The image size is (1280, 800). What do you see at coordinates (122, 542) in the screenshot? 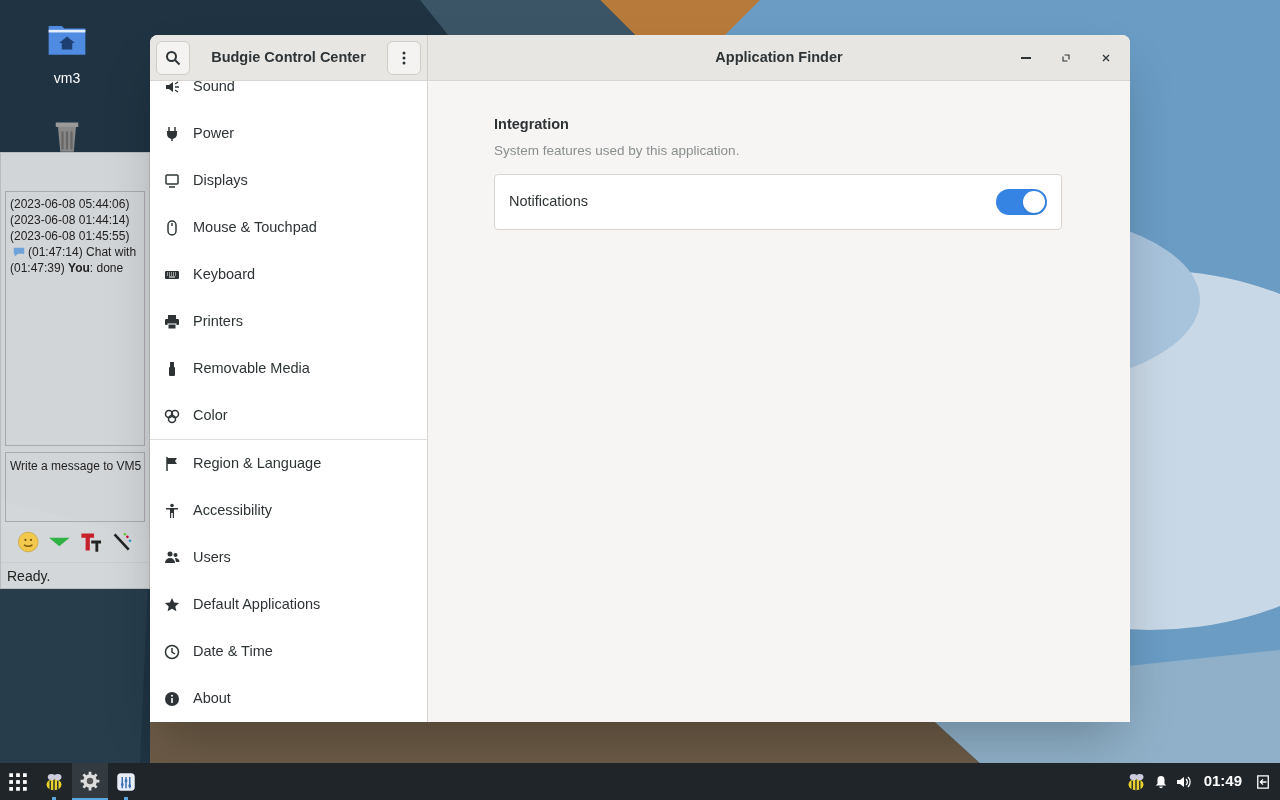
I see `pencil-icon` at bounding box center [122, 542].